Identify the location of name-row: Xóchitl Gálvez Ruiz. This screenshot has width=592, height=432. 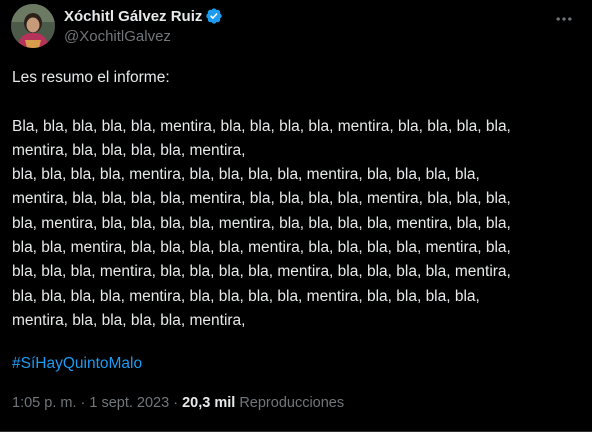
(298, 16).